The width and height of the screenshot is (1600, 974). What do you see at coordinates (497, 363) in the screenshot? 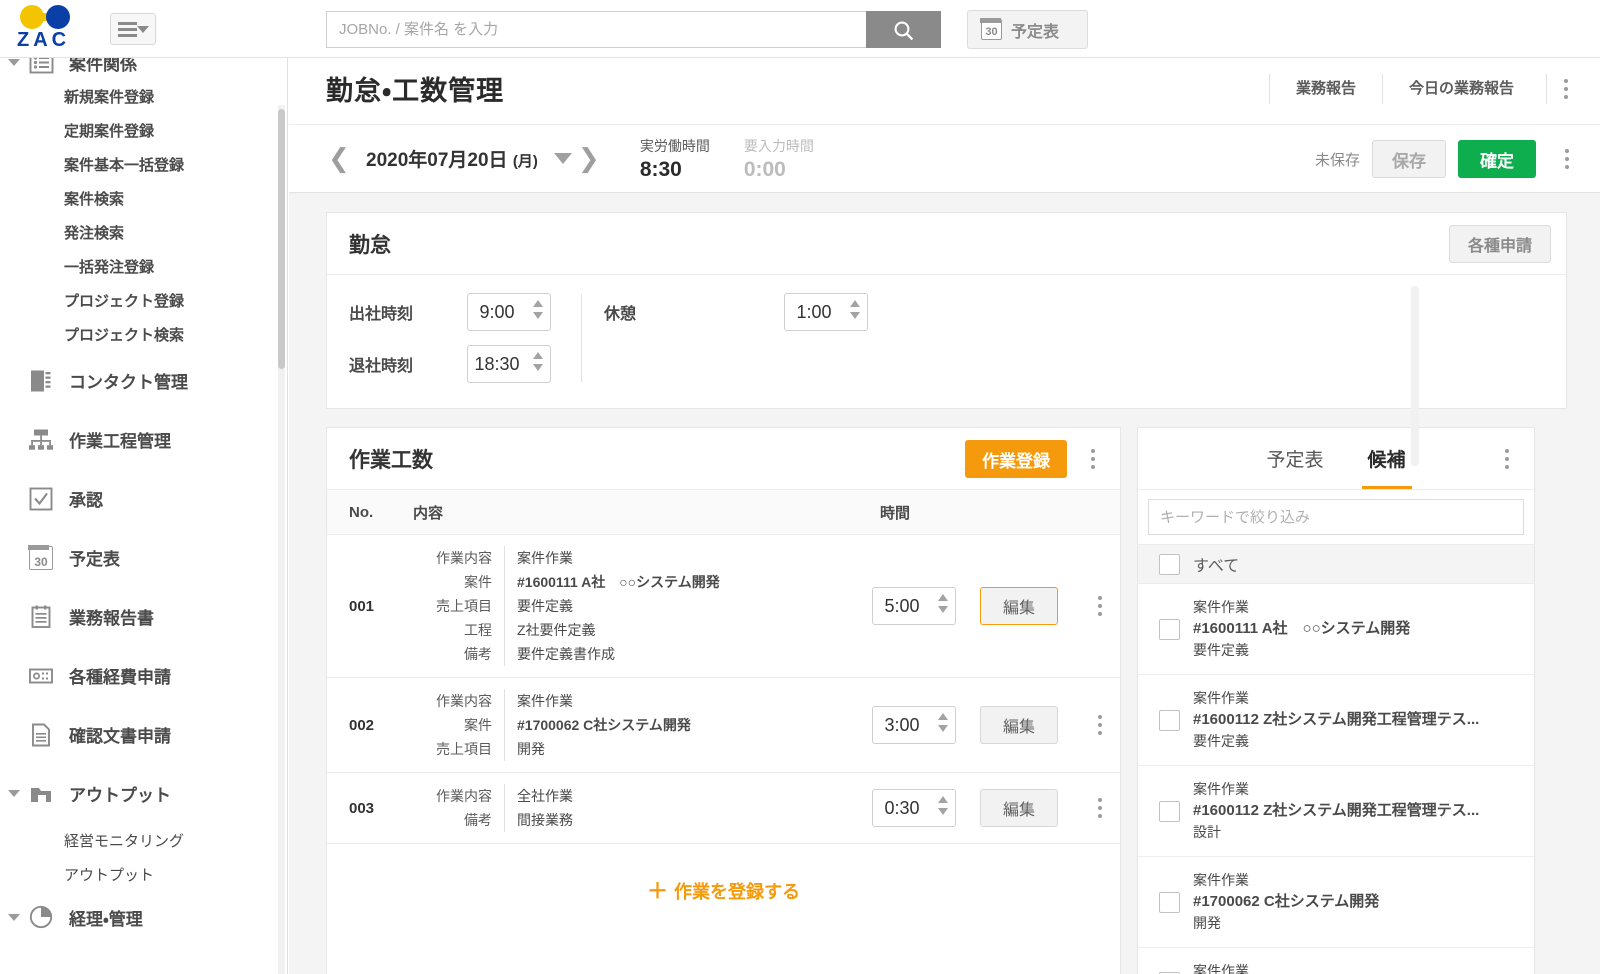
I see `clock-out-value: 18:30` at bounding box center [497, 363].